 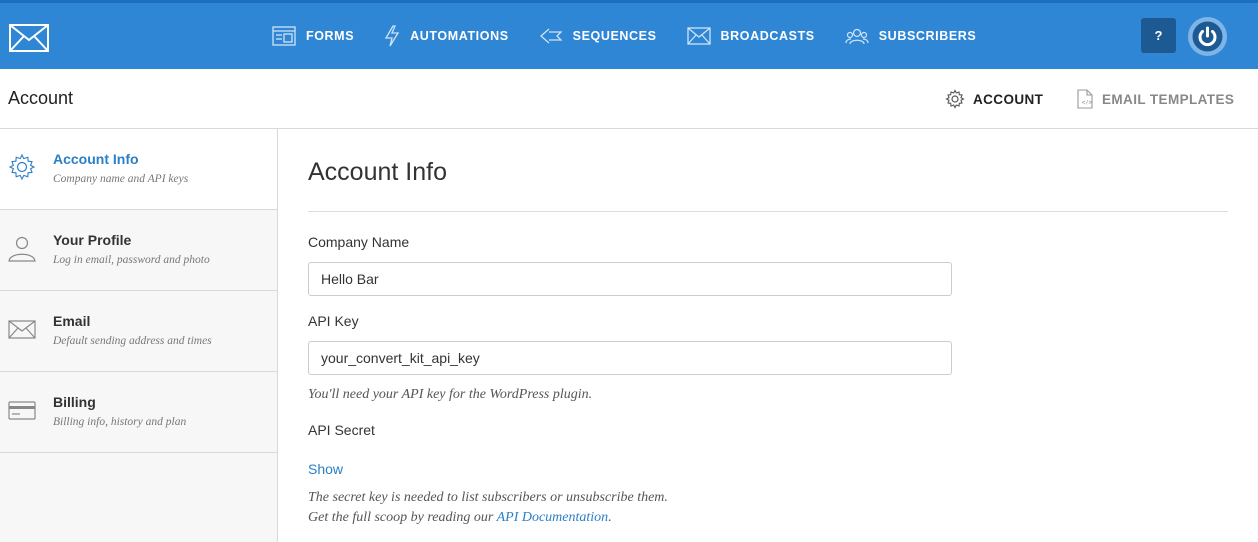 I want to click on sidebar-item-desc: Default sending address and times, so click(x=132, y=341).